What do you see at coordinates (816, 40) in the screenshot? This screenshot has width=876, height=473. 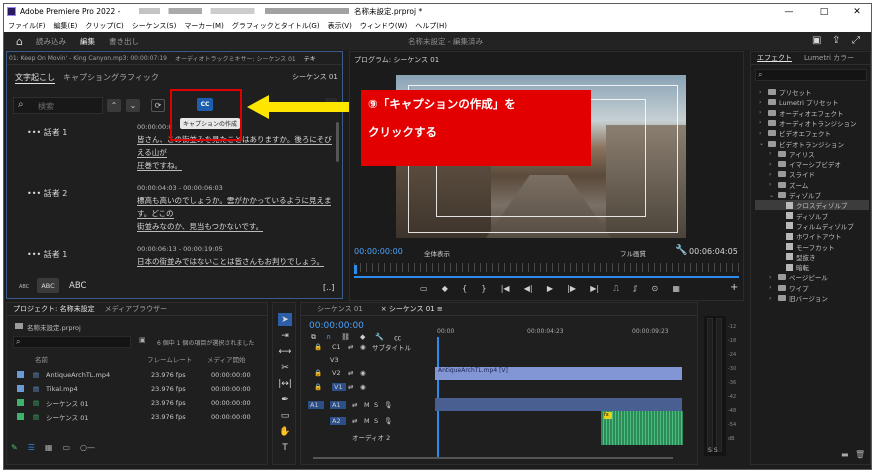 I see `quick-export-icon: ▣` at bounding box center [816, 40].